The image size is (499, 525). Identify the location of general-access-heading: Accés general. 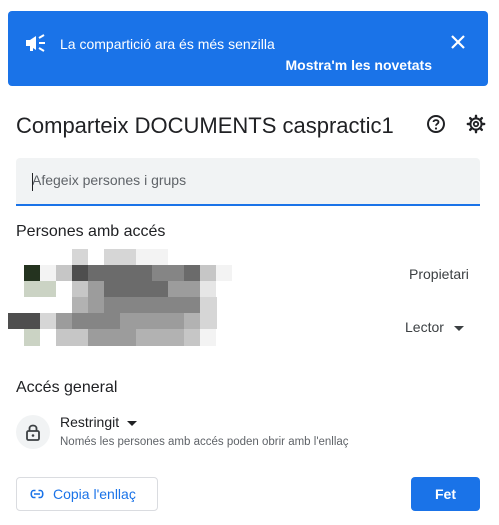
(67, 387).